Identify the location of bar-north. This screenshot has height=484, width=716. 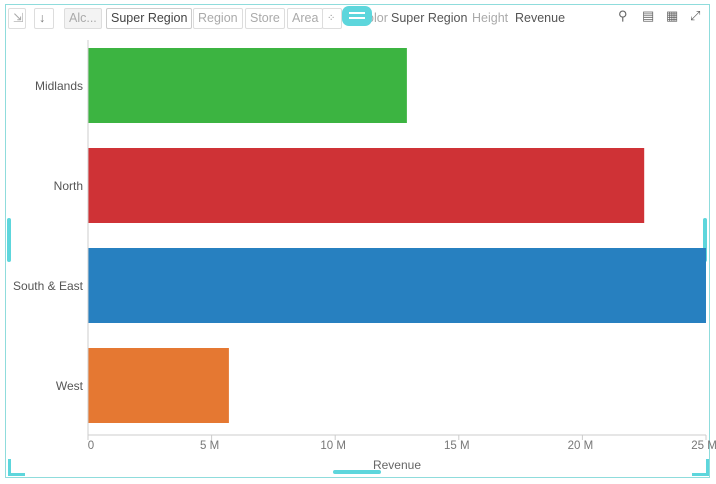
(366, 185).